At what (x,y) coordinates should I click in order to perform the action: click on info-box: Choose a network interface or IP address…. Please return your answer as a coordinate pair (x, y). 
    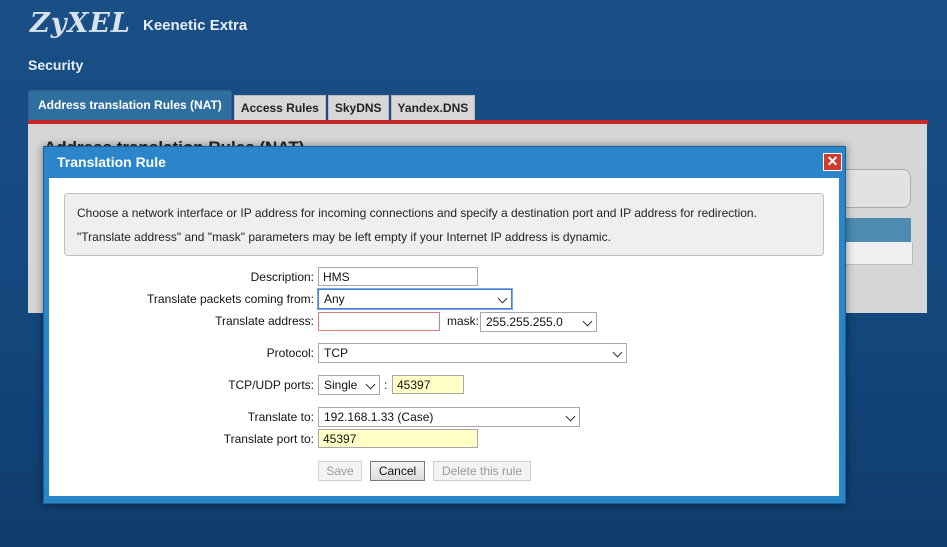
    Looking at the image, I should click on (444, 224).